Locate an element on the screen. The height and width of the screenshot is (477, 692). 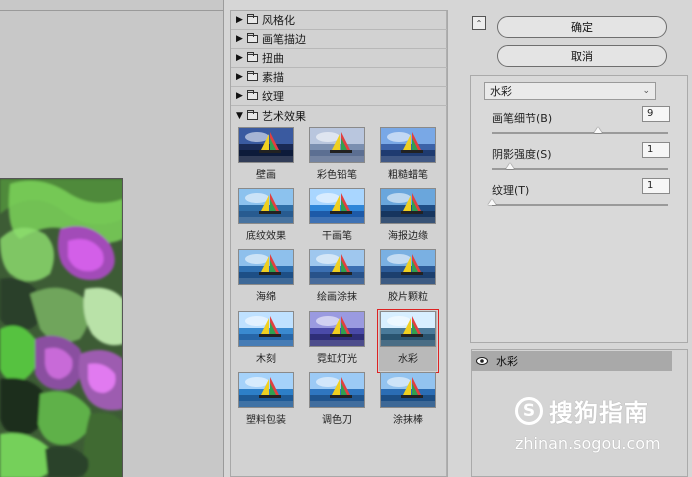
thumbnail-label: 木刻 is located at coordinates (266, 359).